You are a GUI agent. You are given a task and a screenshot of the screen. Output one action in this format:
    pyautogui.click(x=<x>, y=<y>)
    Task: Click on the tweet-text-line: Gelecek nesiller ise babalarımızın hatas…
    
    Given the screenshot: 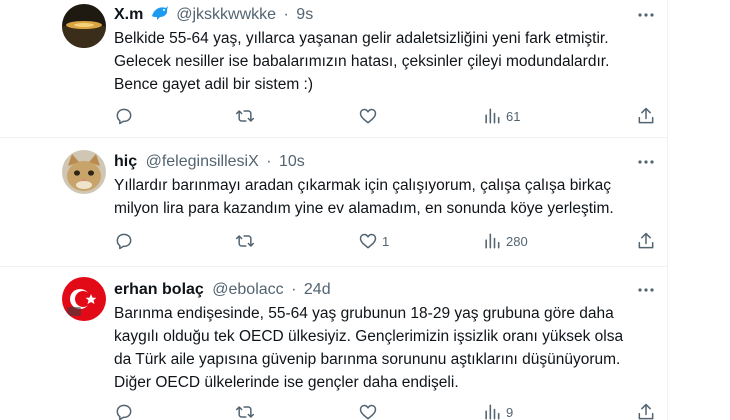 What is the action you would take?
    pyautogui.click(x=362, y=61)
    